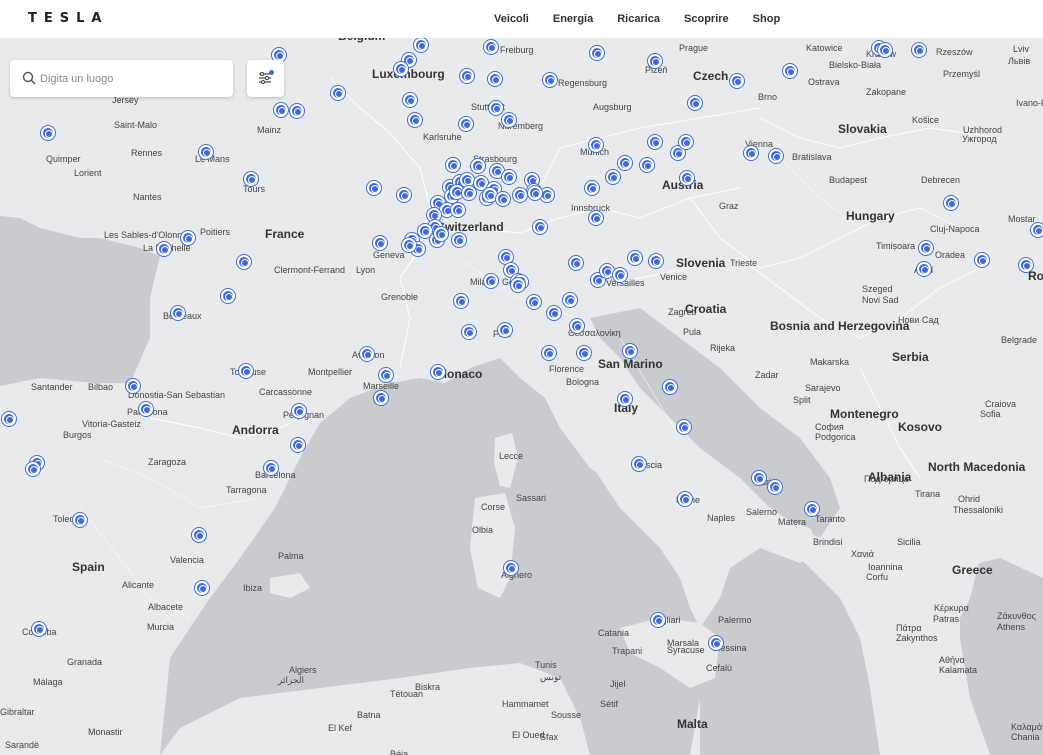 This screenshot has width=1043, height=755. Describe the element at coordinates (767, 19) in the screenshot. I see `nav-item-shop: Shop` at that location.